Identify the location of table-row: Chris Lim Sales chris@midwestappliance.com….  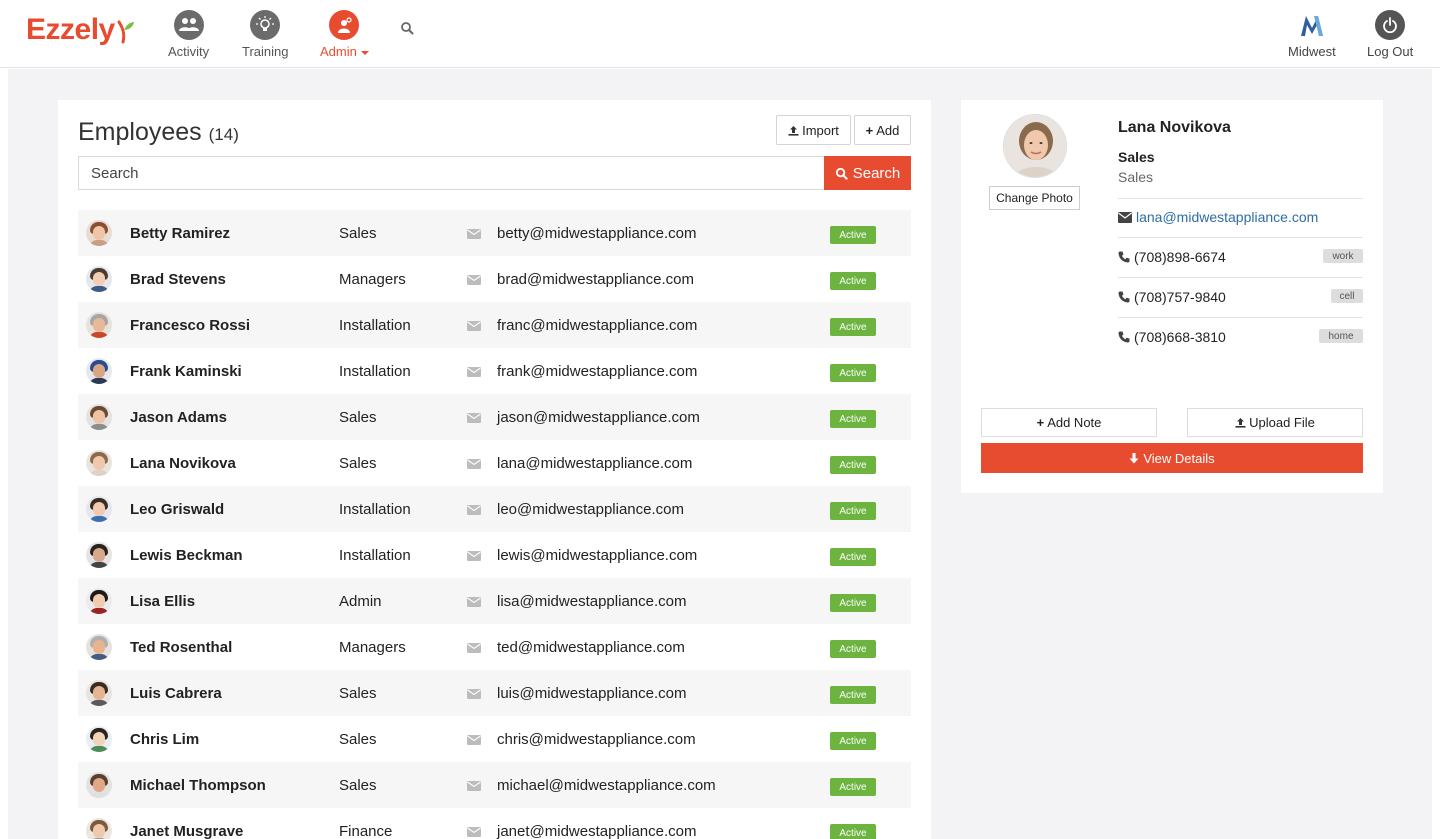
(494, 739).